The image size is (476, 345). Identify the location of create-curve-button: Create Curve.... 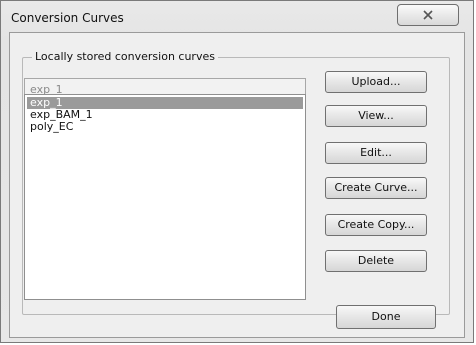
(376, 188).